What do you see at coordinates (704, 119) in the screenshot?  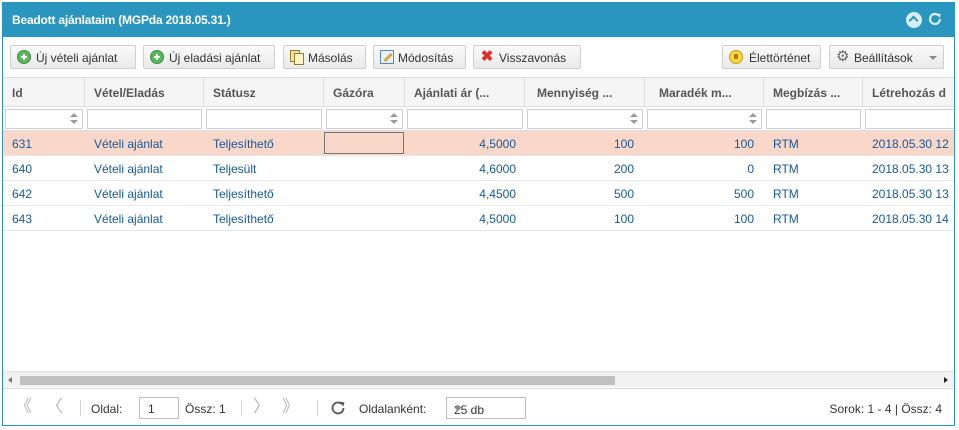 I see `filter-remaining-input` at bounding box center [704, 119].